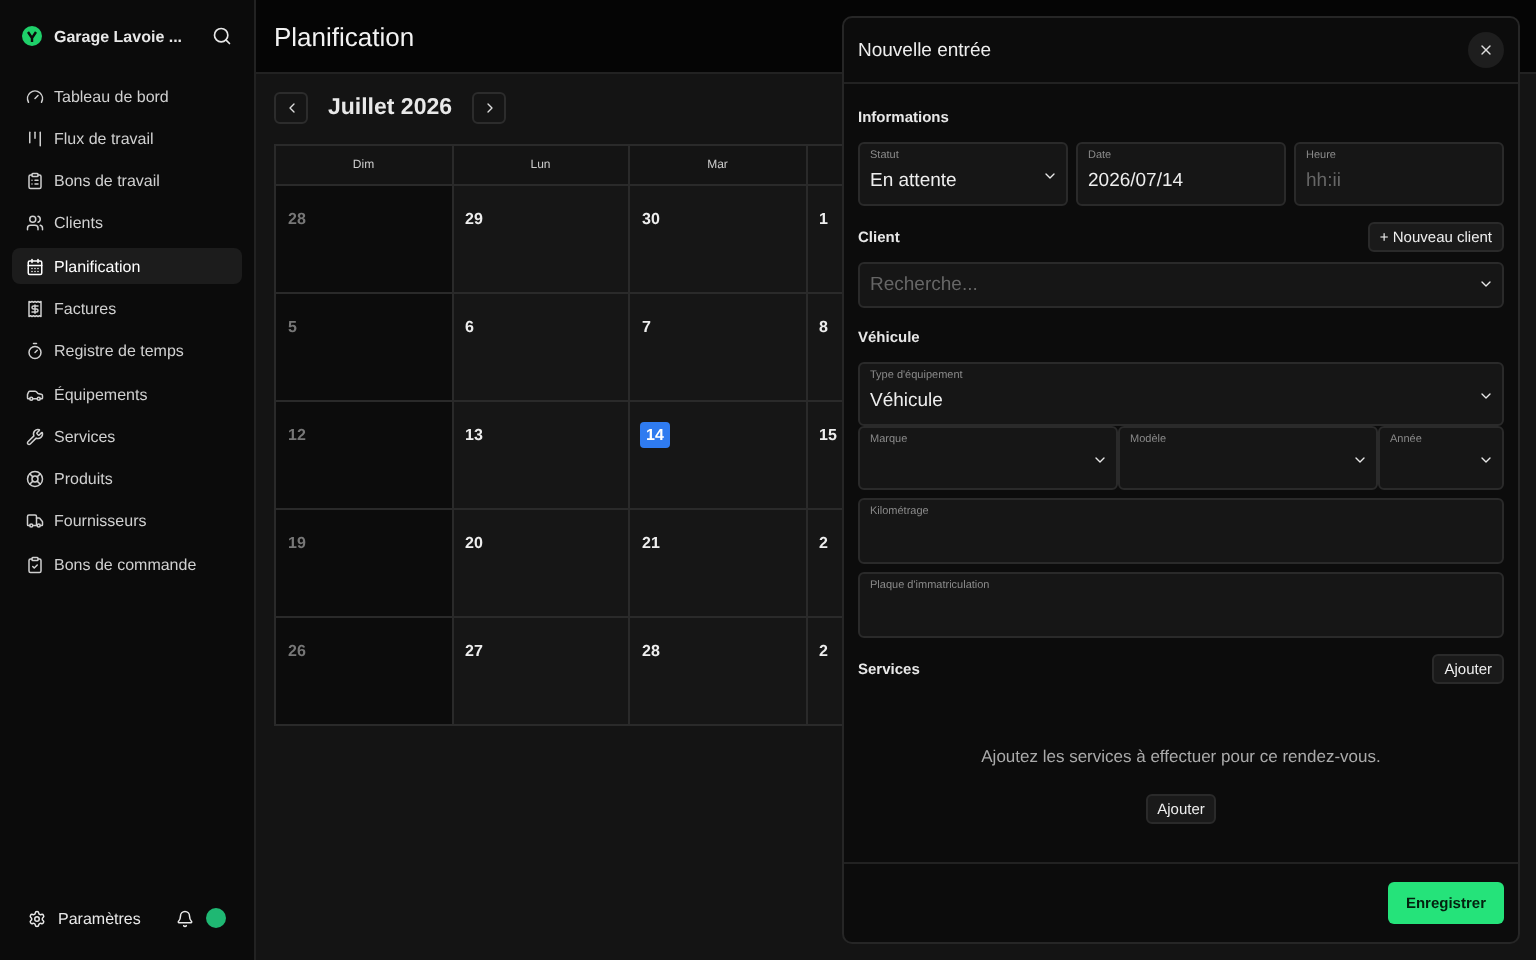  Describe the element at coordinates (127, 351) in the screenshot. I see `sidebar-item: Registre de temps` at that location.